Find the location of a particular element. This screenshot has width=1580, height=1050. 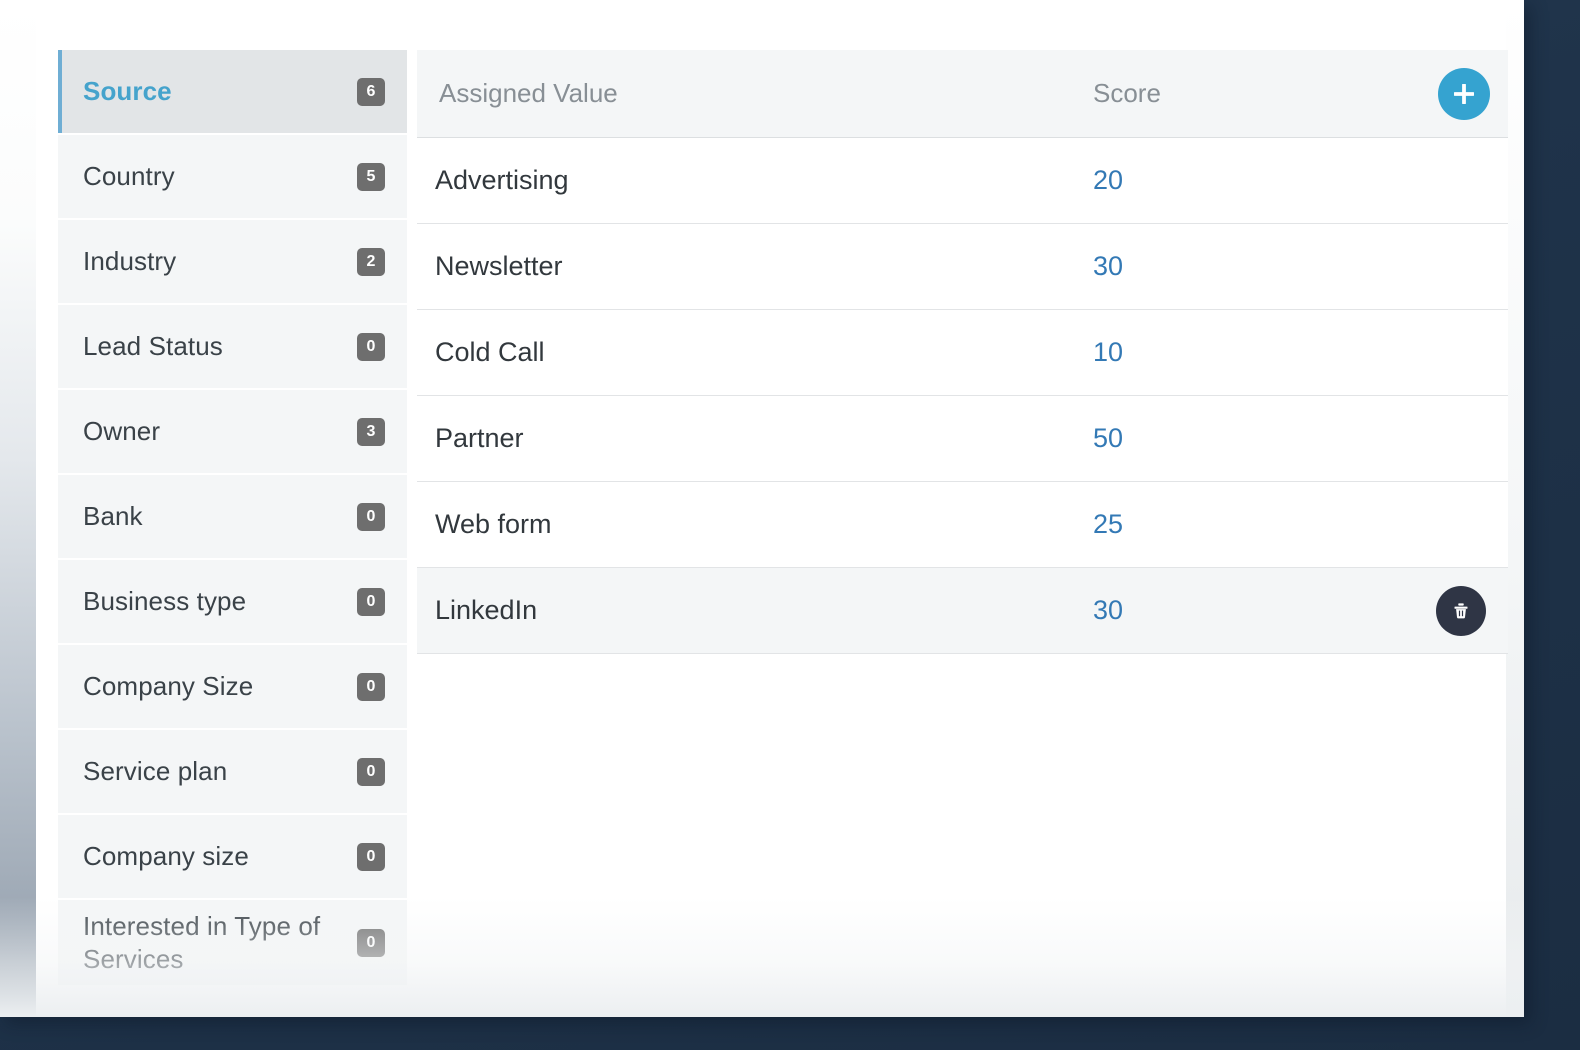

sidebar-item-label: Business type is located at coordinates (165, 601).